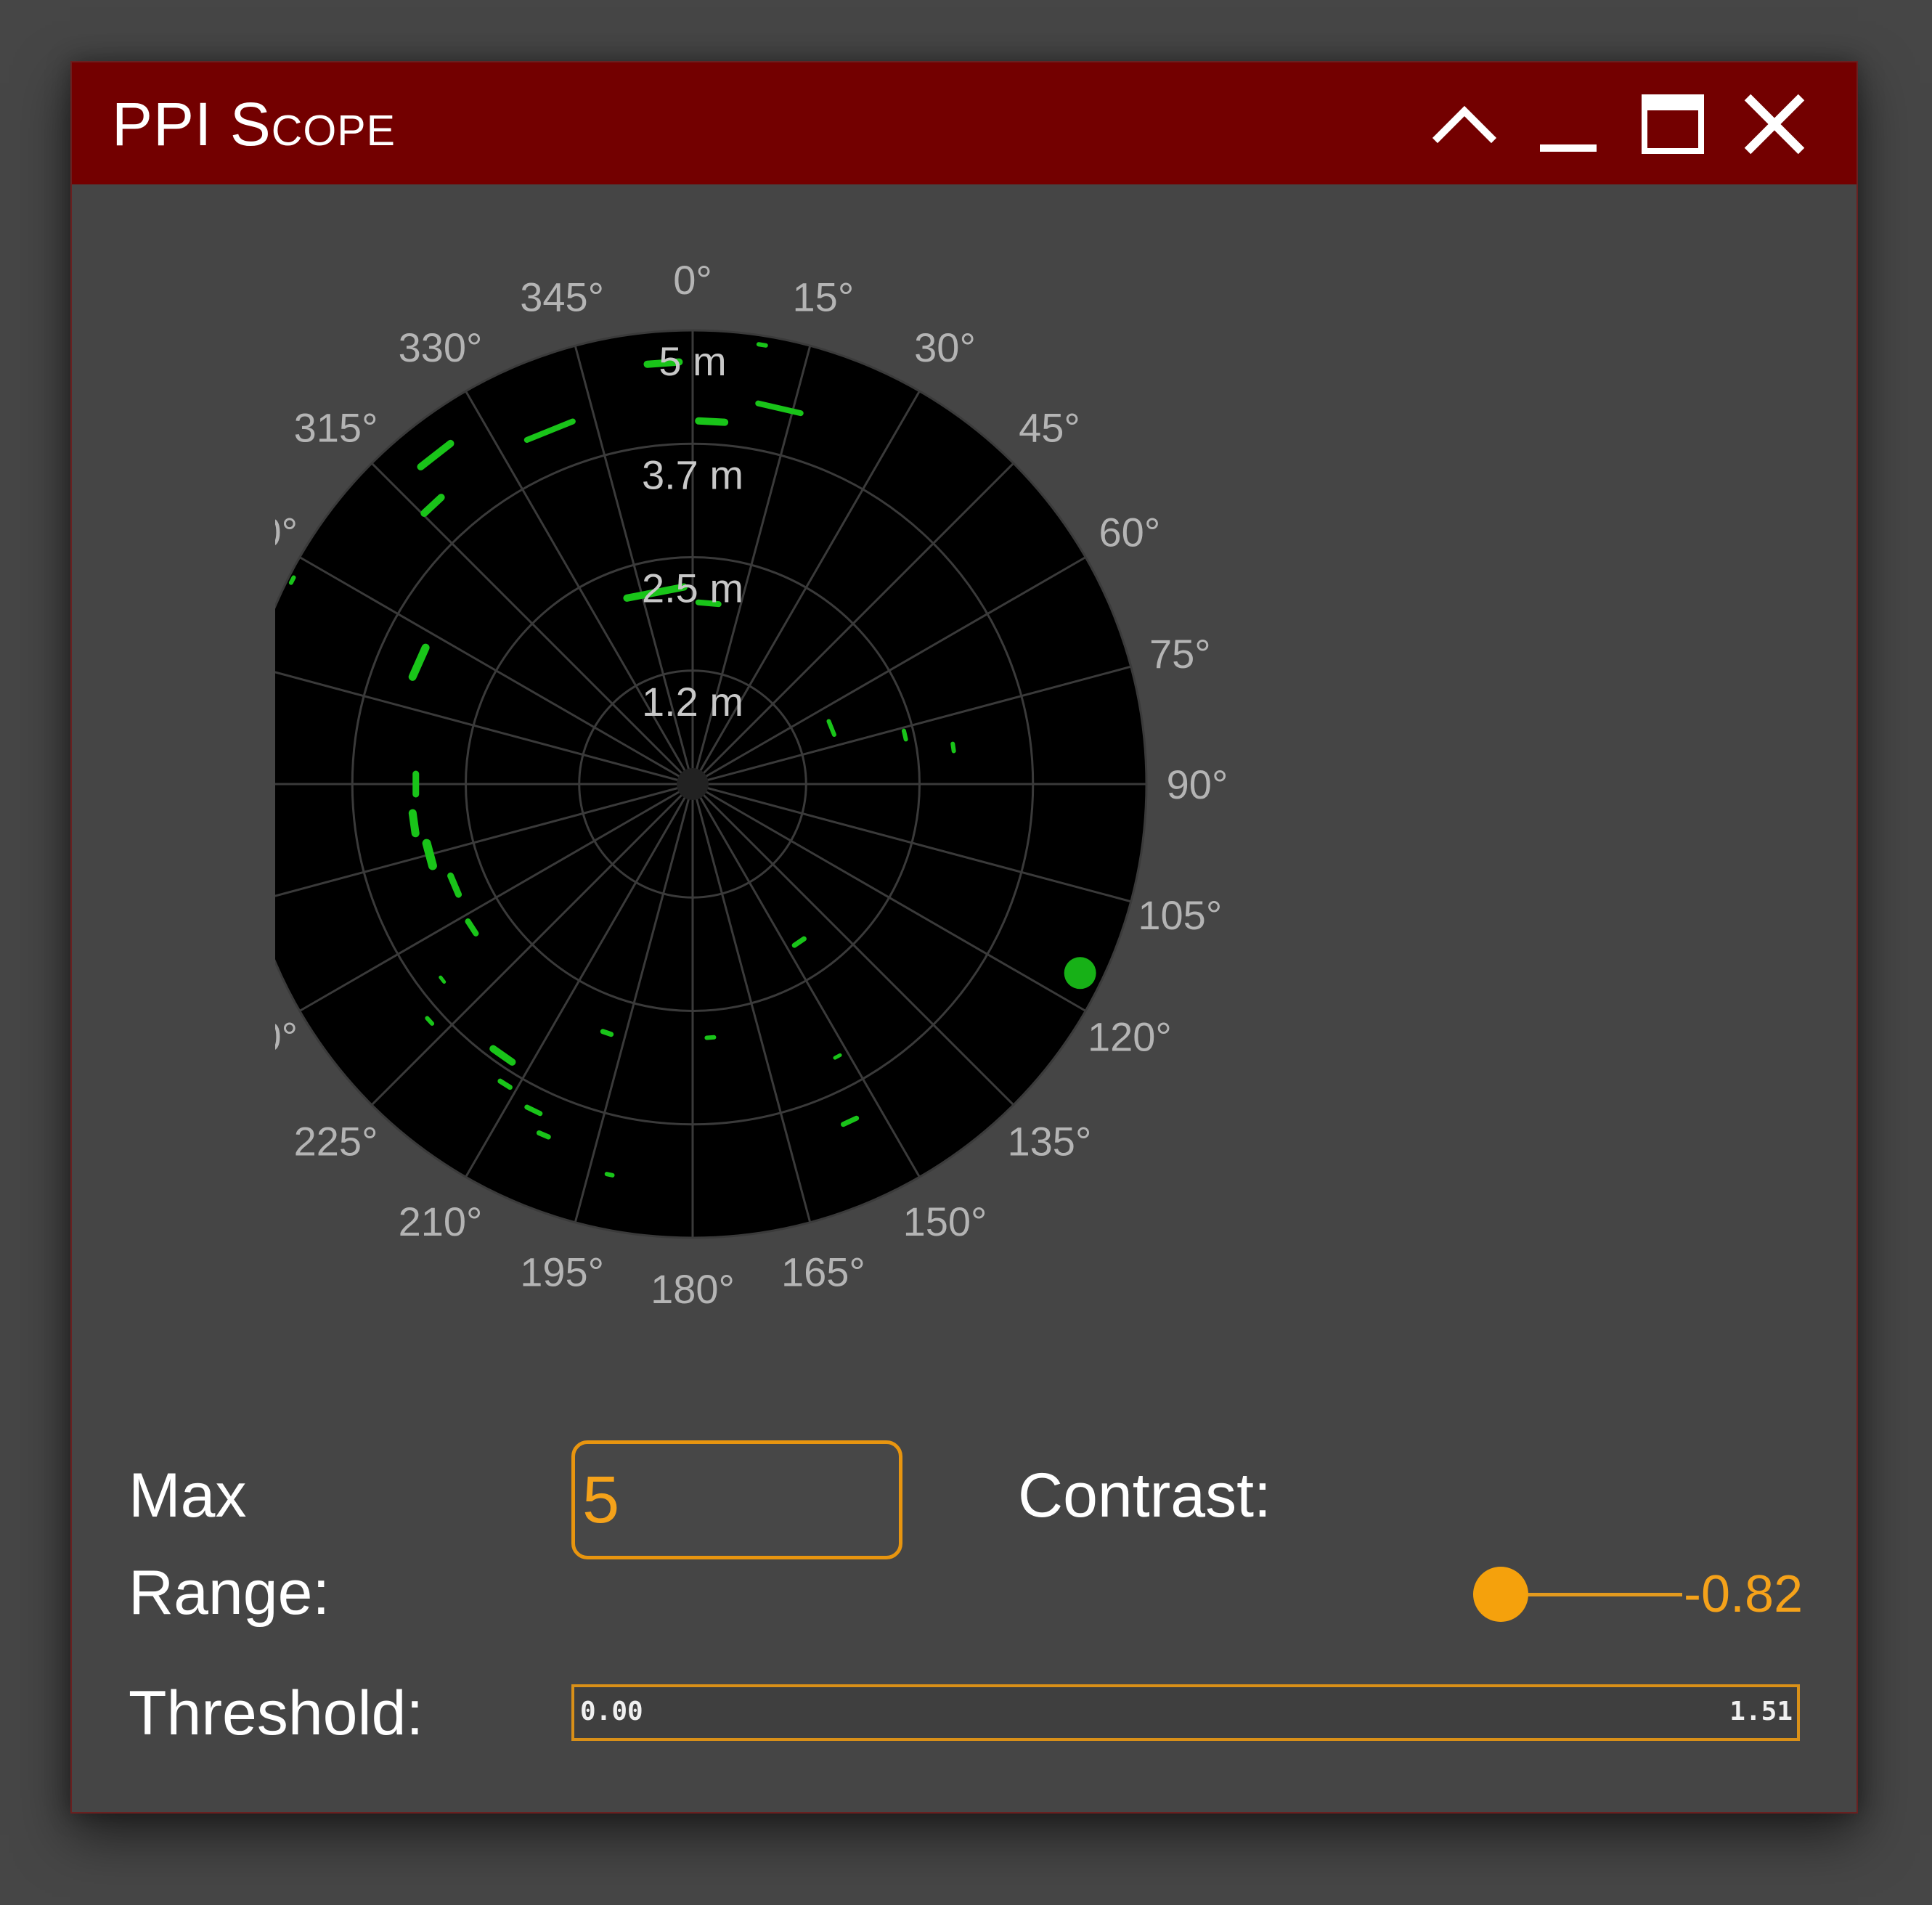 Image resolution: width=1932 pixels, height=1905 pixels. Describe the element at coordinates (824, 297) in the screenshot. I see `bearing-label: 15°` at that location.